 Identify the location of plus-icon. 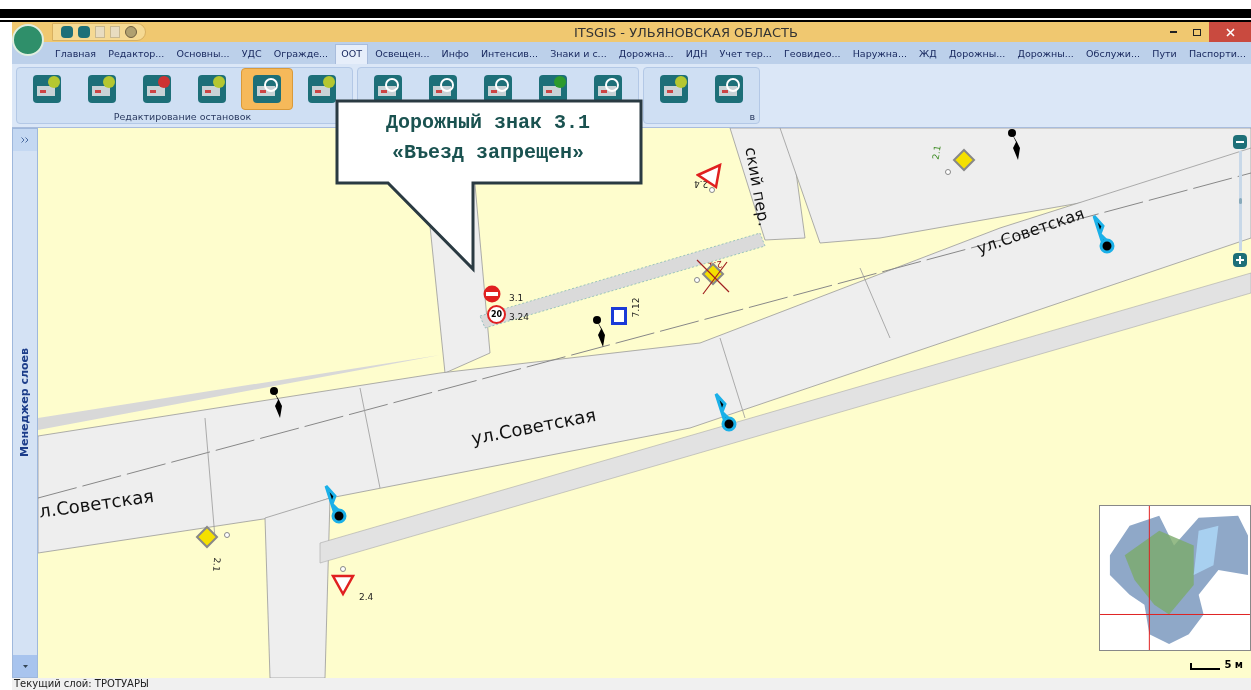
(1240, 260).